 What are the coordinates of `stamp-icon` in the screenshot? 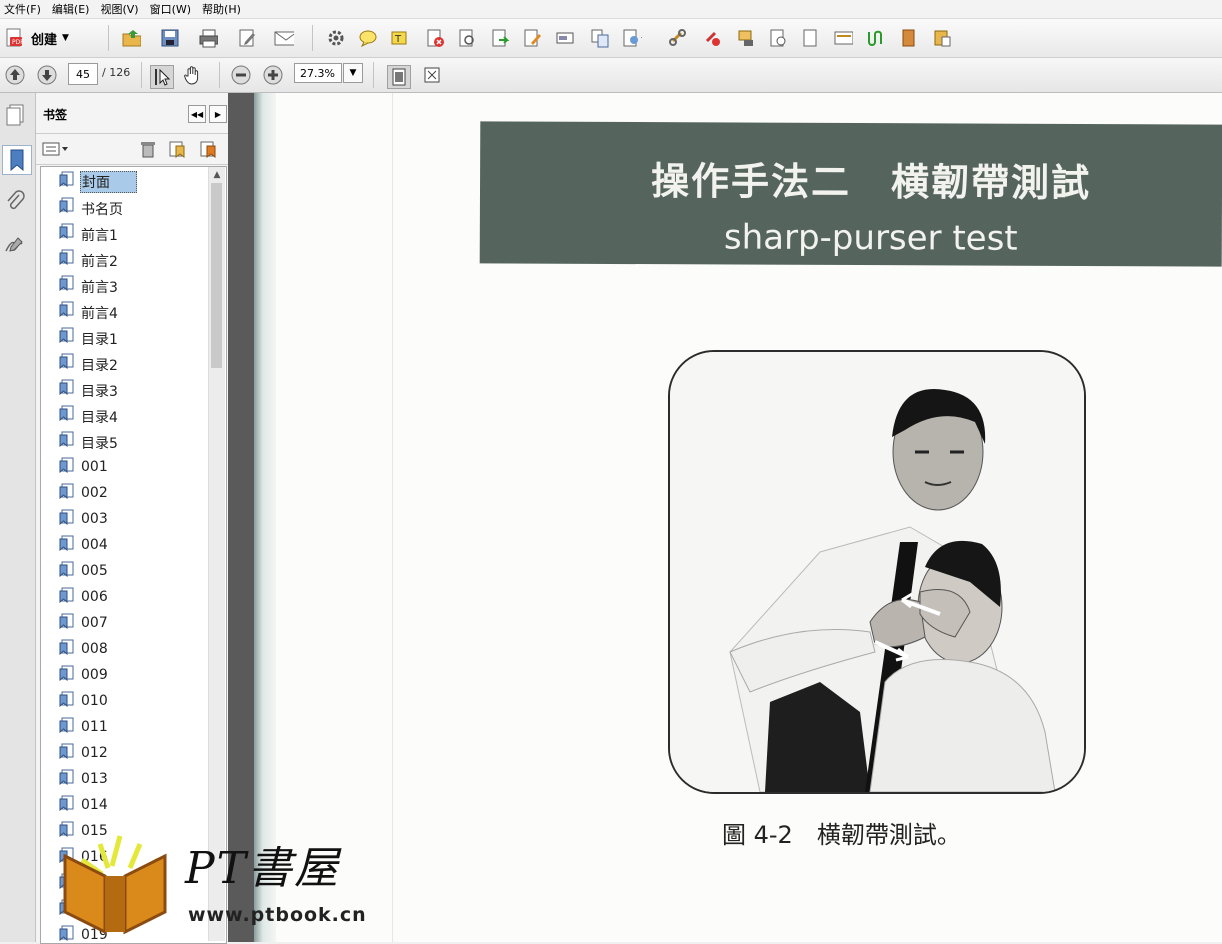 It's located at (746, 38).